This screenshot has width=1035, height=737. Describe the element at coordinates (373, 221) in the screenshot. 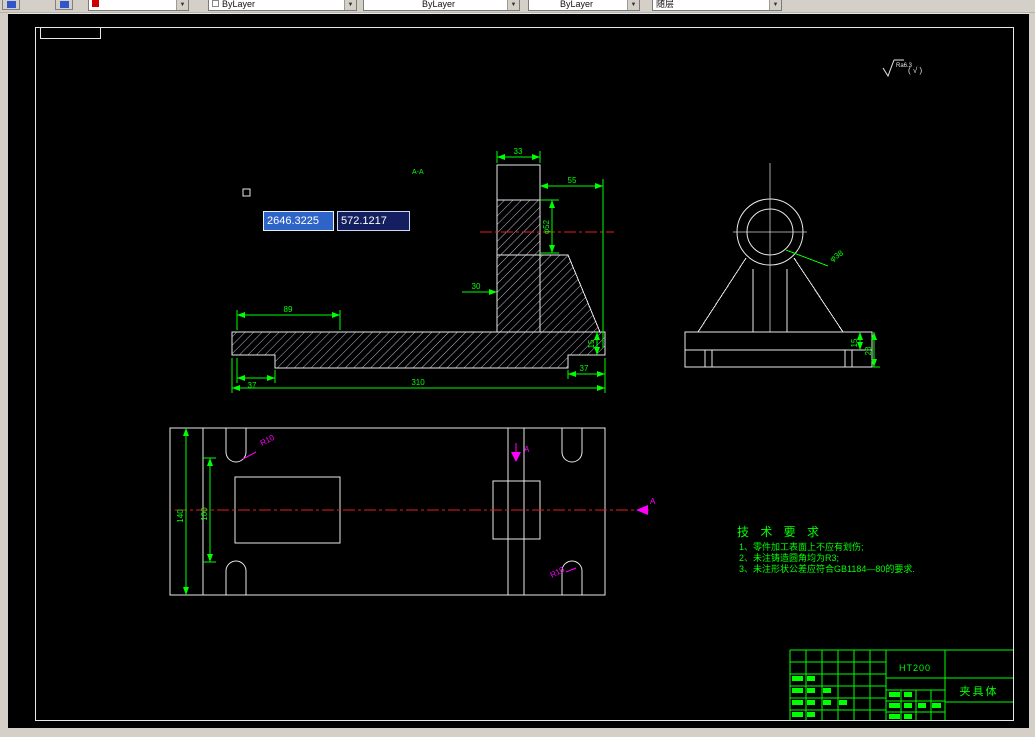

I see `dynamic-input-y: 572.1217` at that location.